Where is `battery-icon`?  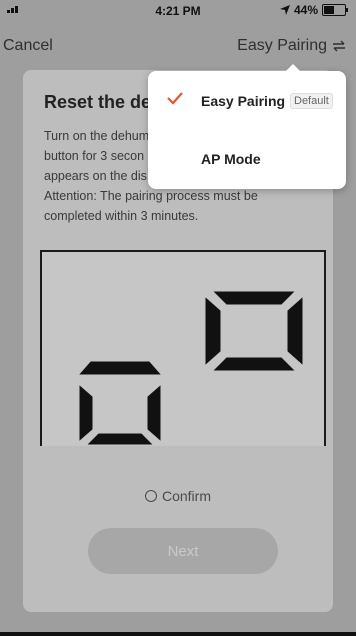
battery-icon is located at coordinates (335, 10).